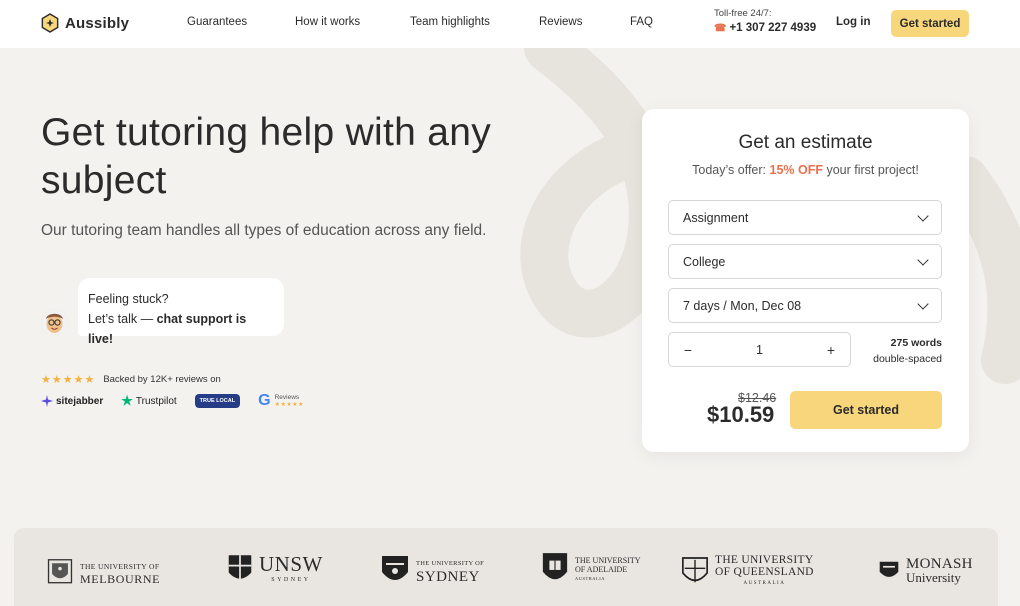 This screenshot has width=1020, height=606. I want to click on queensland-name: THE UNIVERSITY OF QUEENSLAND AUSTRALIA, so click(764, 572).